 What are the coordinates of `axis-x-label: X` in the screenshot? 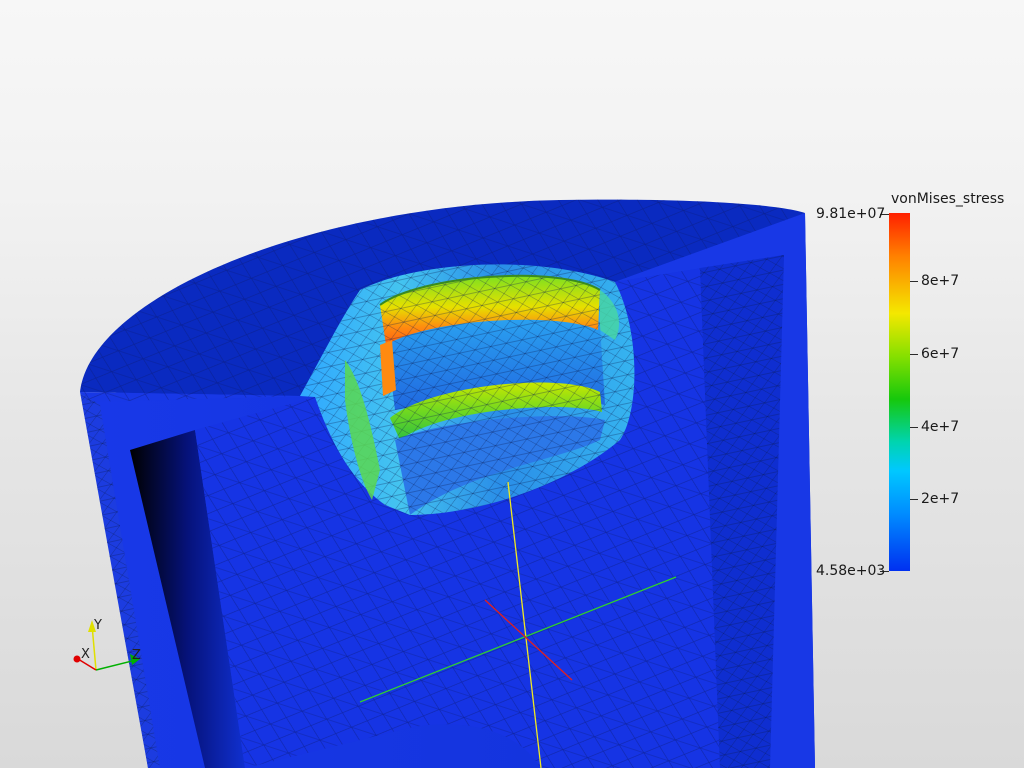 It's located at (85, 654).